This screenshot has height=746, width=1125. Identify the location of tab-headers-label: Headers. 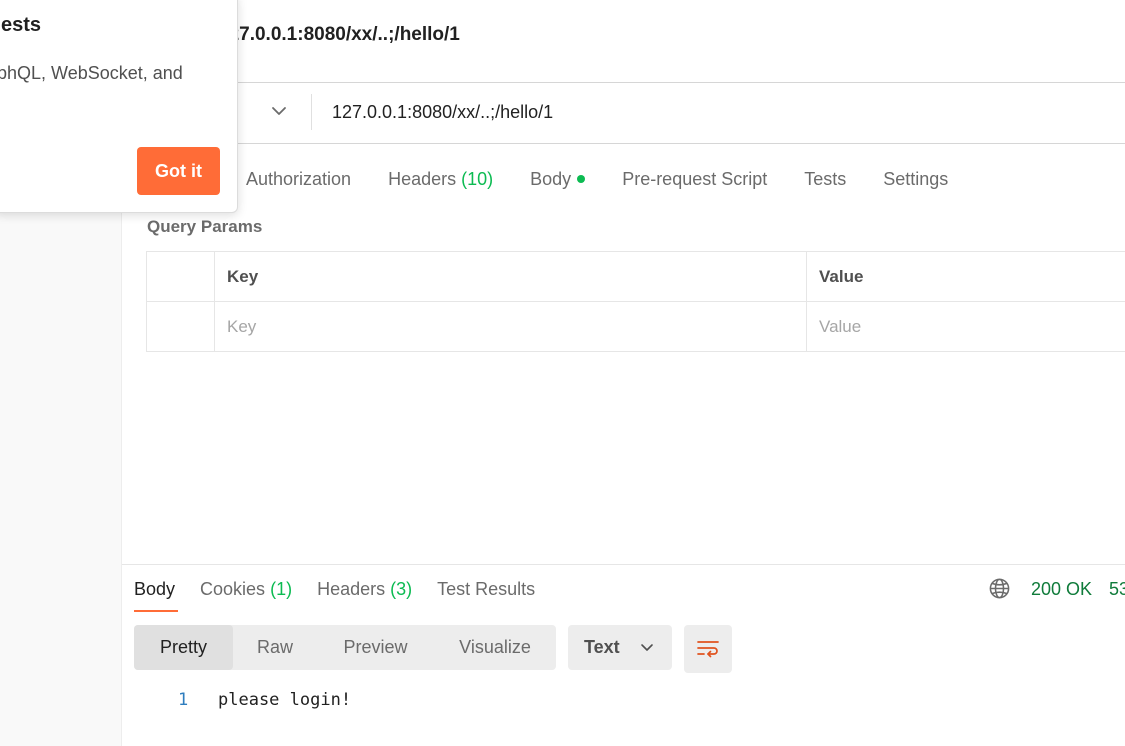
(422, 178).